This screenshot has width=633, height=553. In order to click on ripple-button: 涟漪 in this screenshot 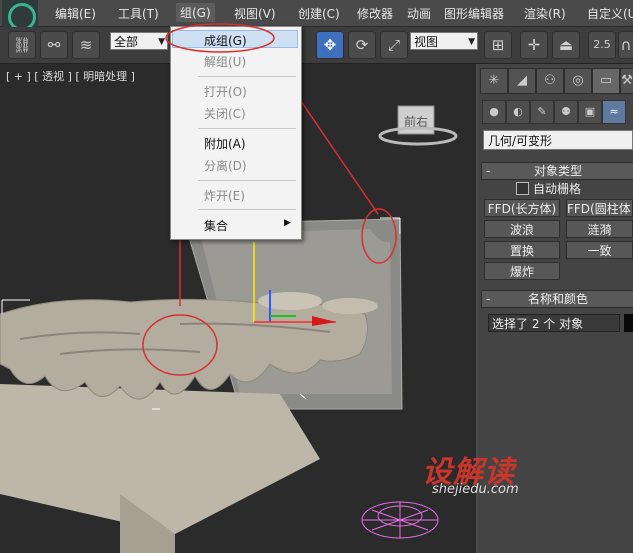, I will do `click(599, 229)`.